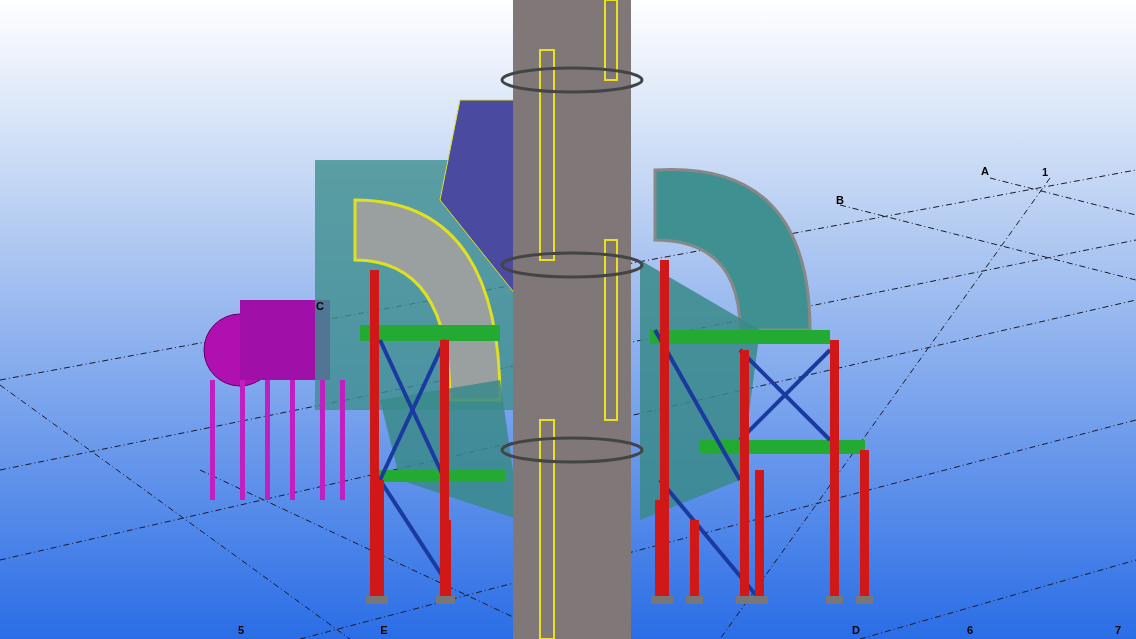 This screenshot has width=1136, height=639. Describe the element at coordinates (1045, 172) in the screenshot. I see `grid-label: 1` at that location.